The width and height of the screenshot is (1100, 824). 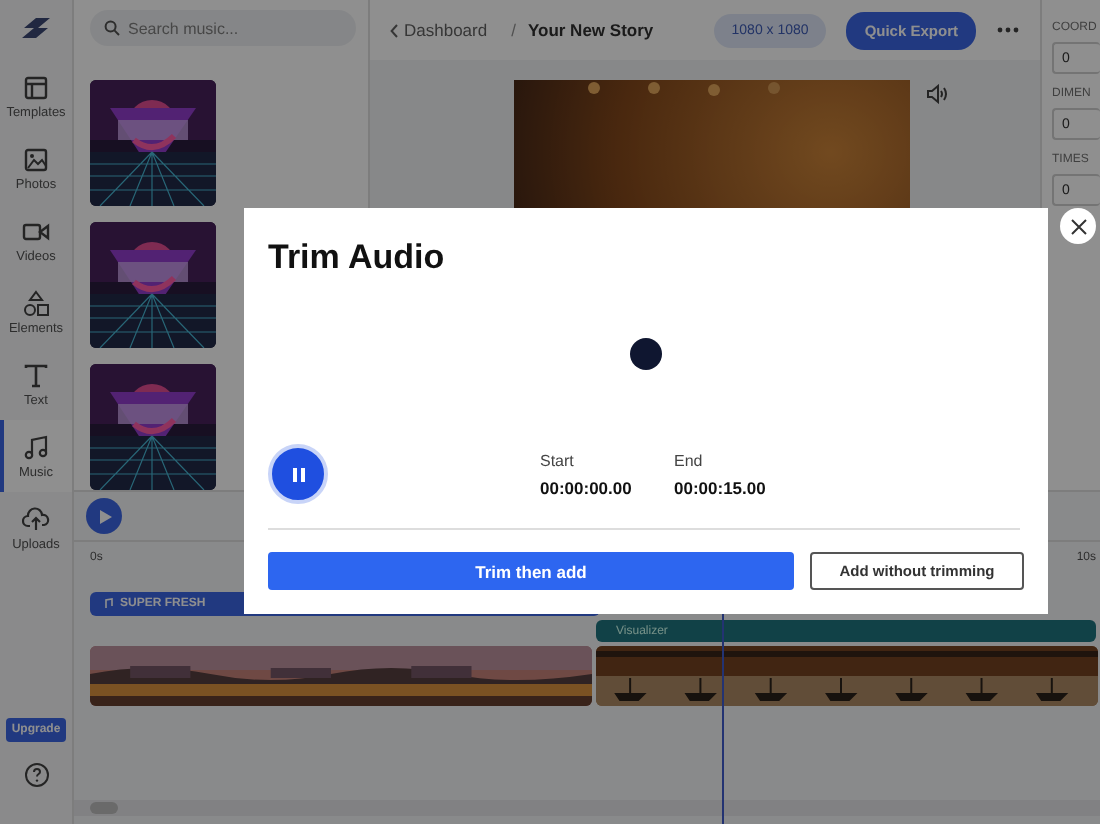 I want to click on logo-icon, so click(x=36, y=28).